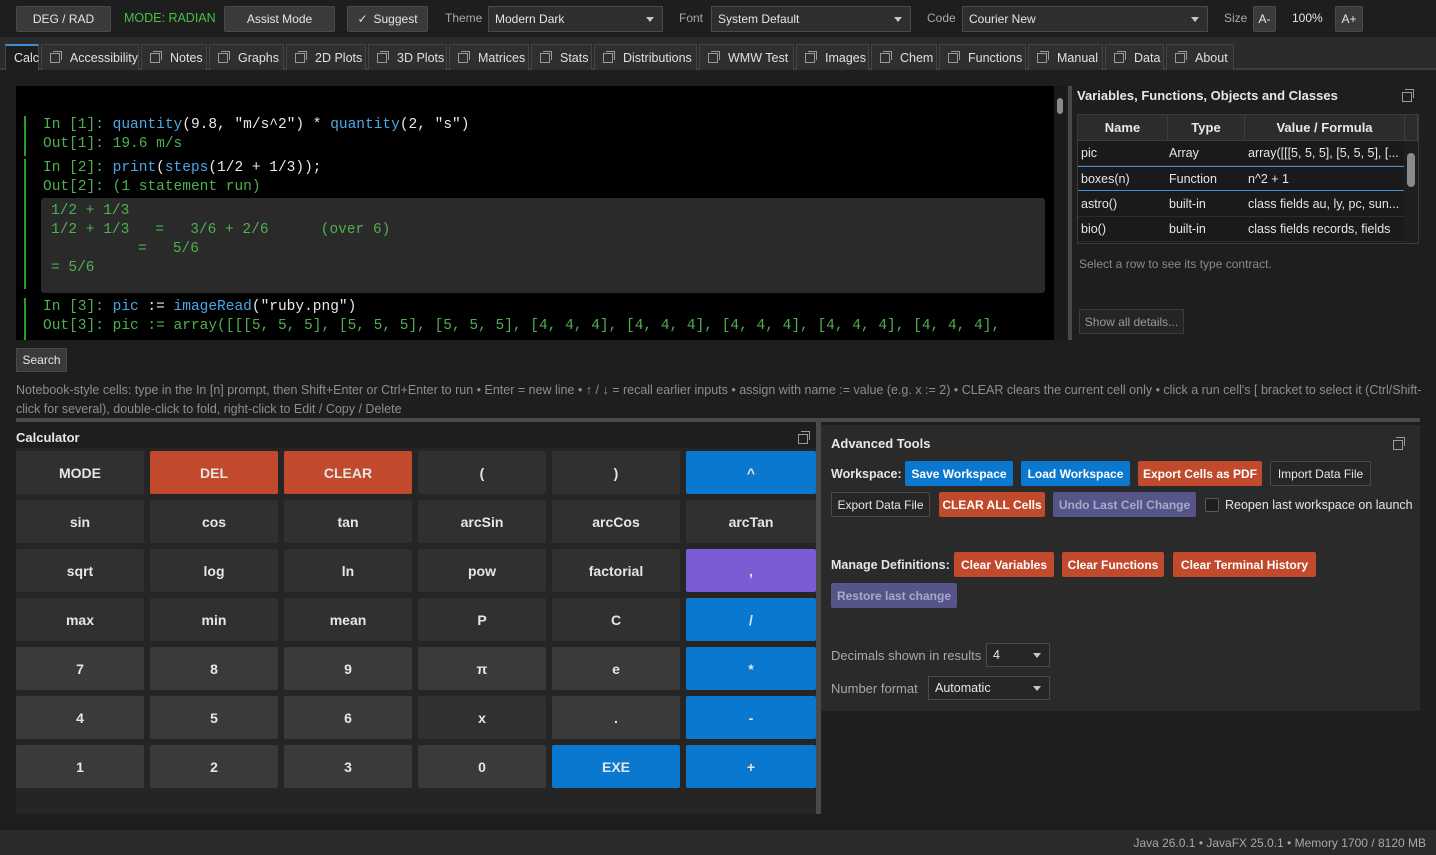  Describe the element at coordinates (1004, 564) in the screenshot. I see `clear-variables-button: Clear Variables` at that location.